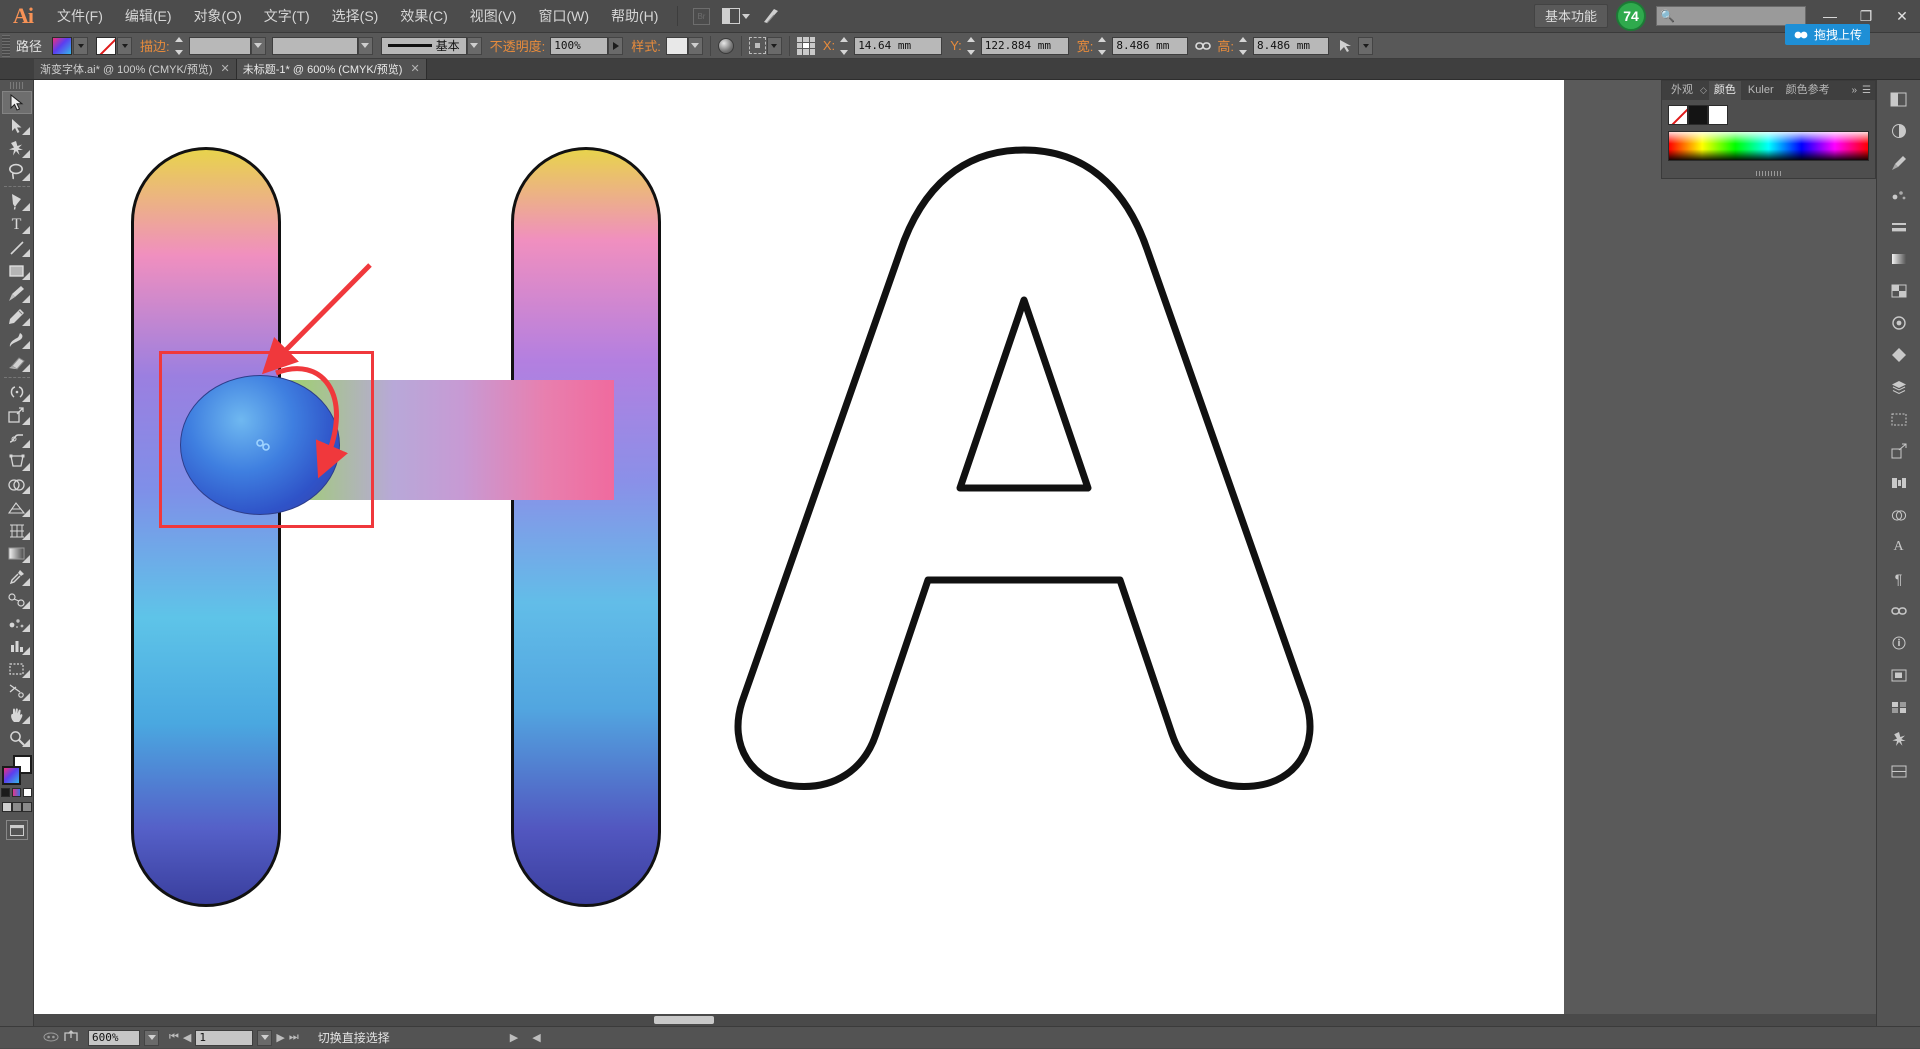 The height and width of the screenshot is (1049, 1920). I want to click on graphic-style-control, so click(684, 46).